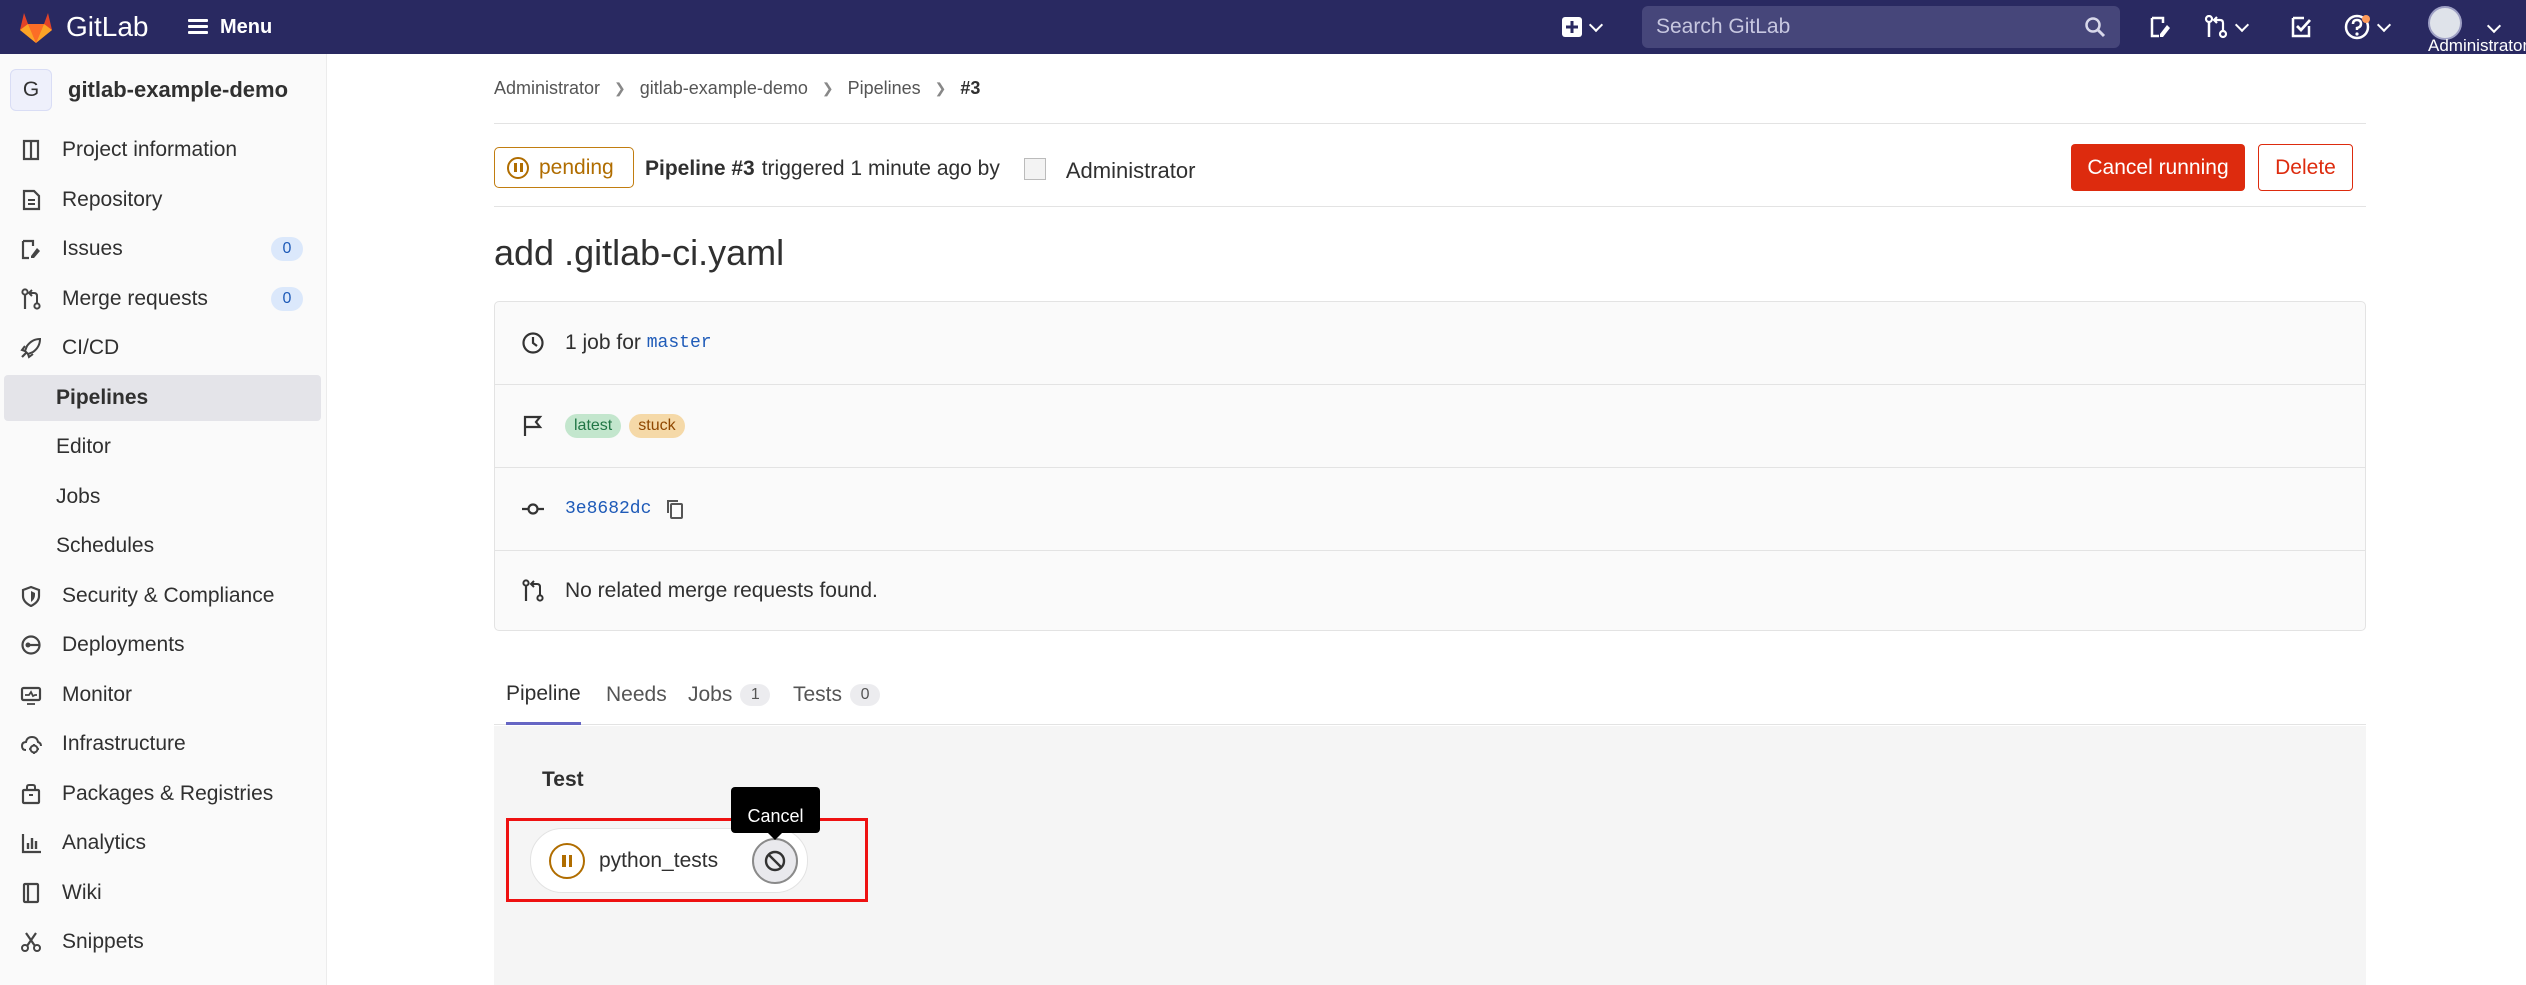 This screenshot has width=2526, height=985. Describe the element at coordinates (775, 836) in the screenshot. I see `tooltip-arrow` at that location.